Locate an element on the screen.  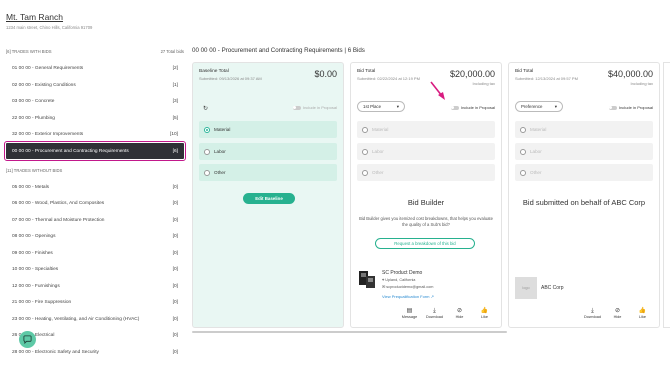
trade-item: 01 00 00 - General Requirements [2] is located at coordinates (95, 68).